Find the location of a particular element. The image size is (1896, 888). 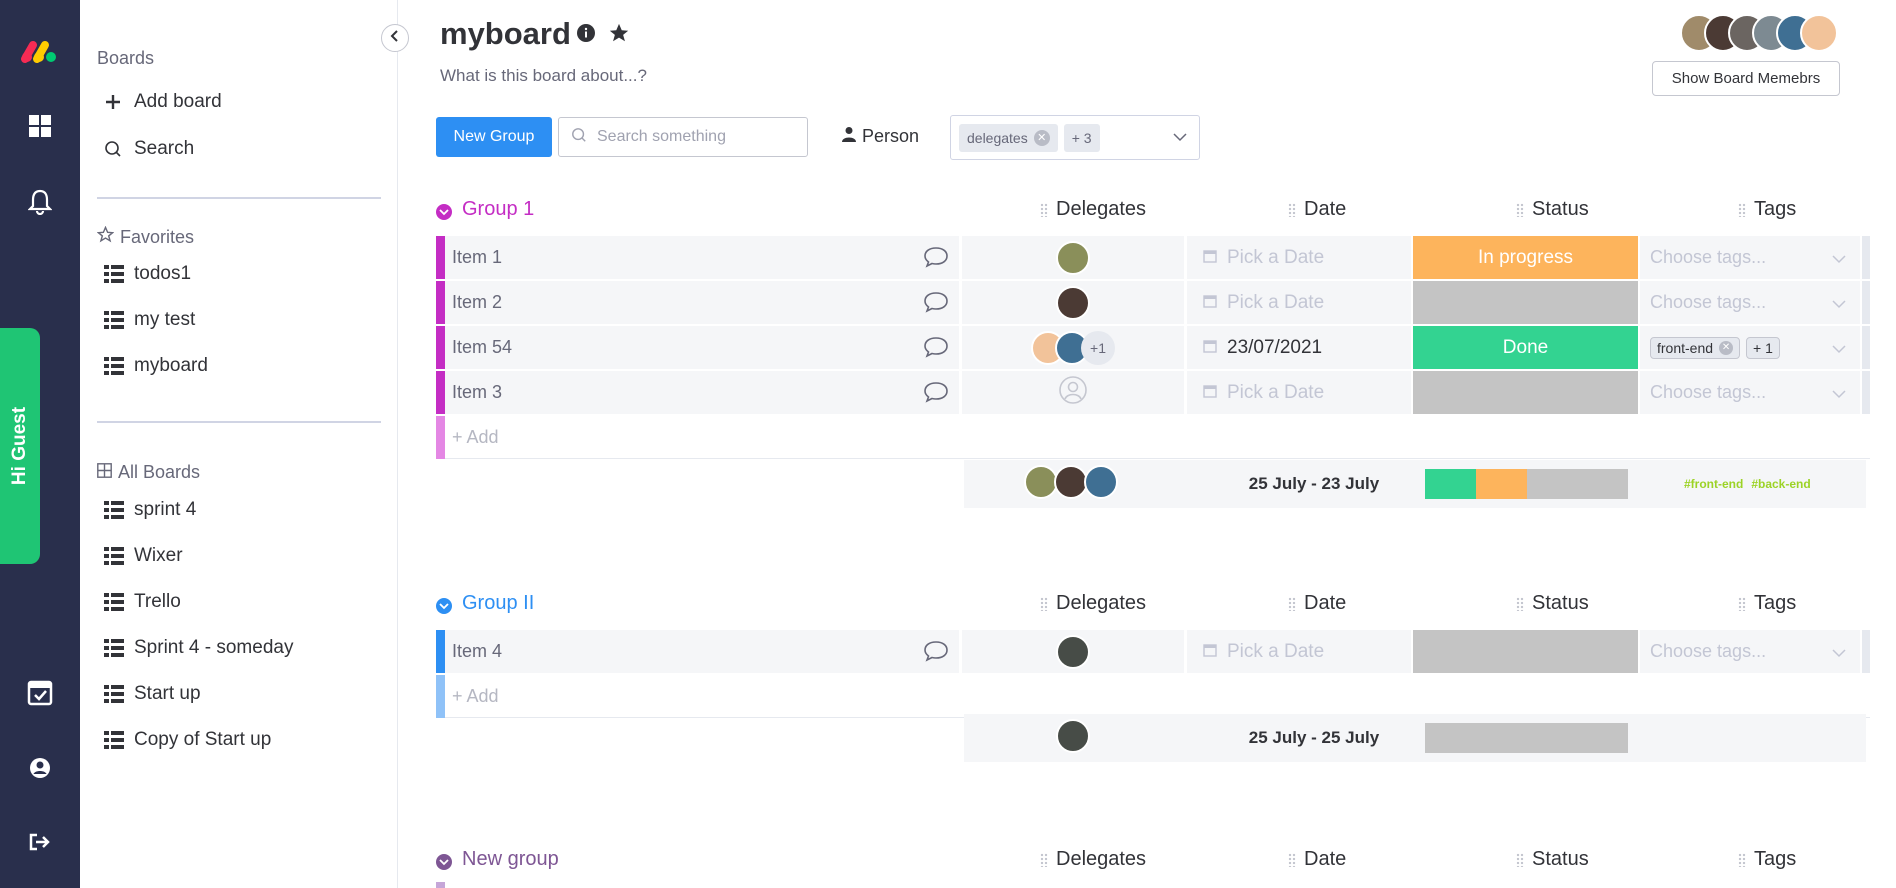

sidebar-item-wixer: Wixer is located at coordinates (143, 556).